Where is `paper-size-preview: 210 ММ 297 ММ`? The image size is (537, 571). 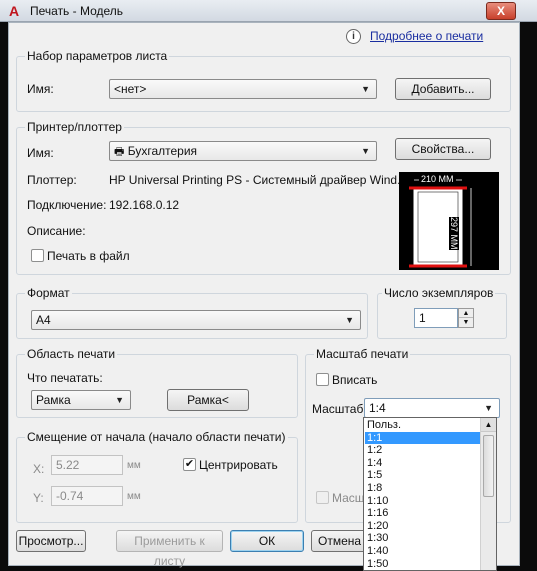
paper-size-preview: 210 ММ 297 ММ is located at coordinates (449, 221).